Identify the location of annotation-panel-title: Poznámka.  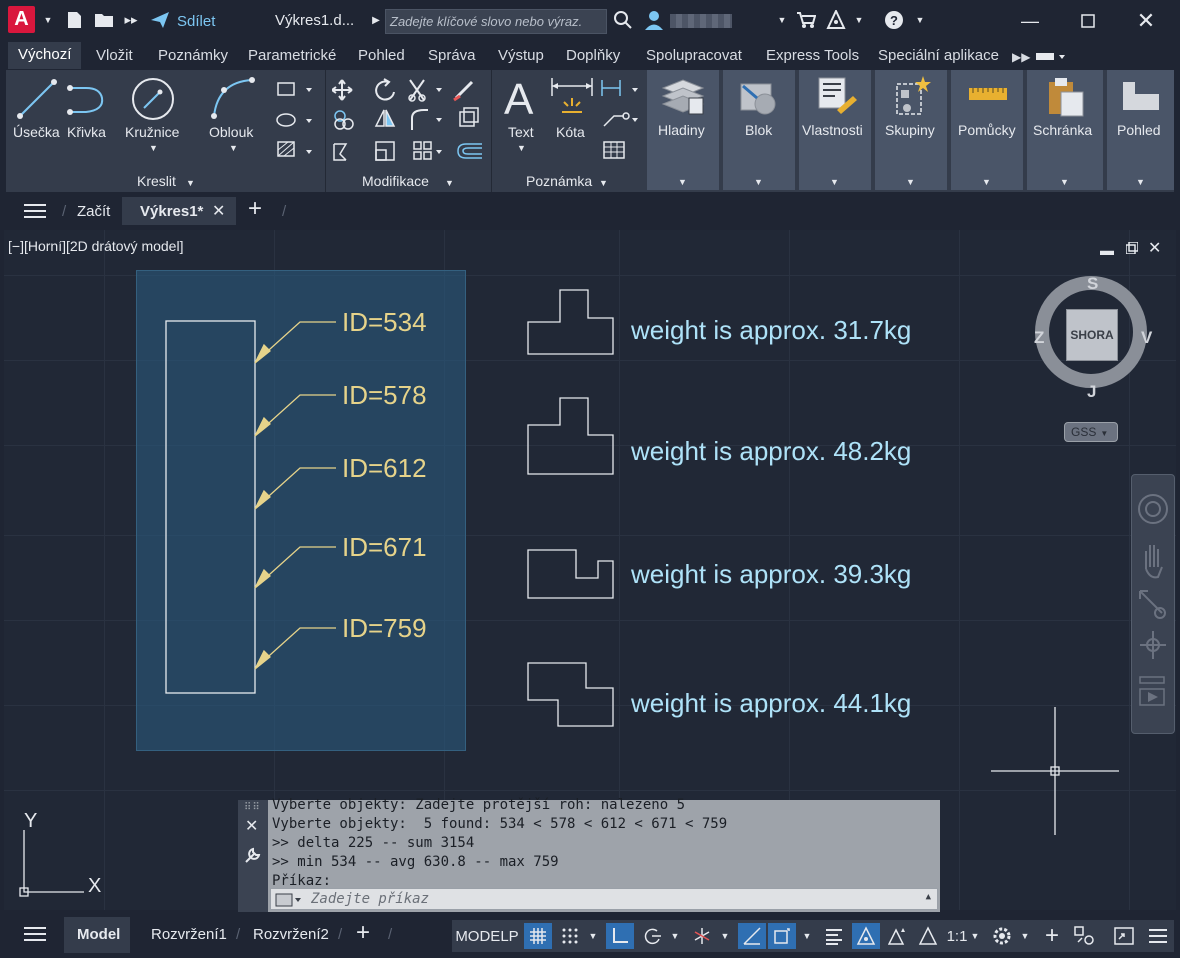
(559, 181).